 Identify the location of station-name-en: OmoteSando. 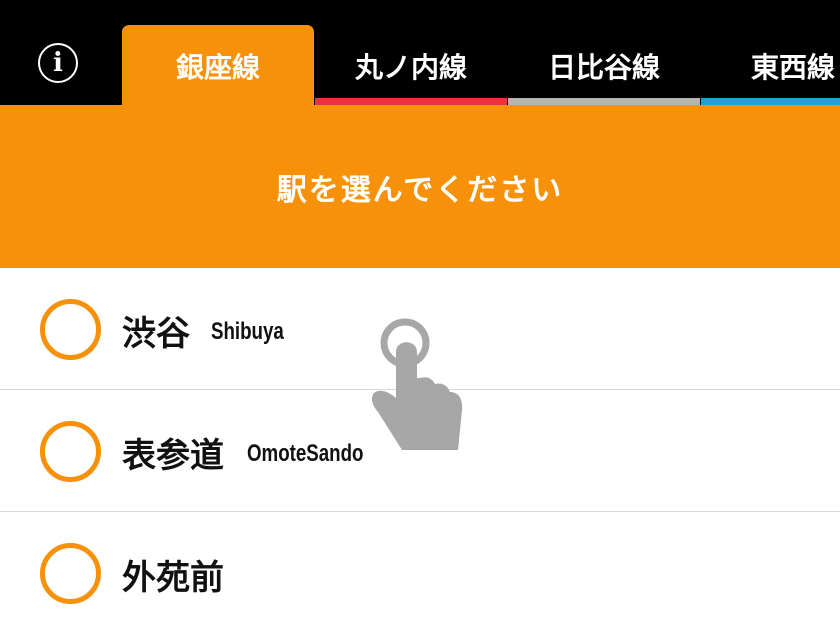
(305, 453).